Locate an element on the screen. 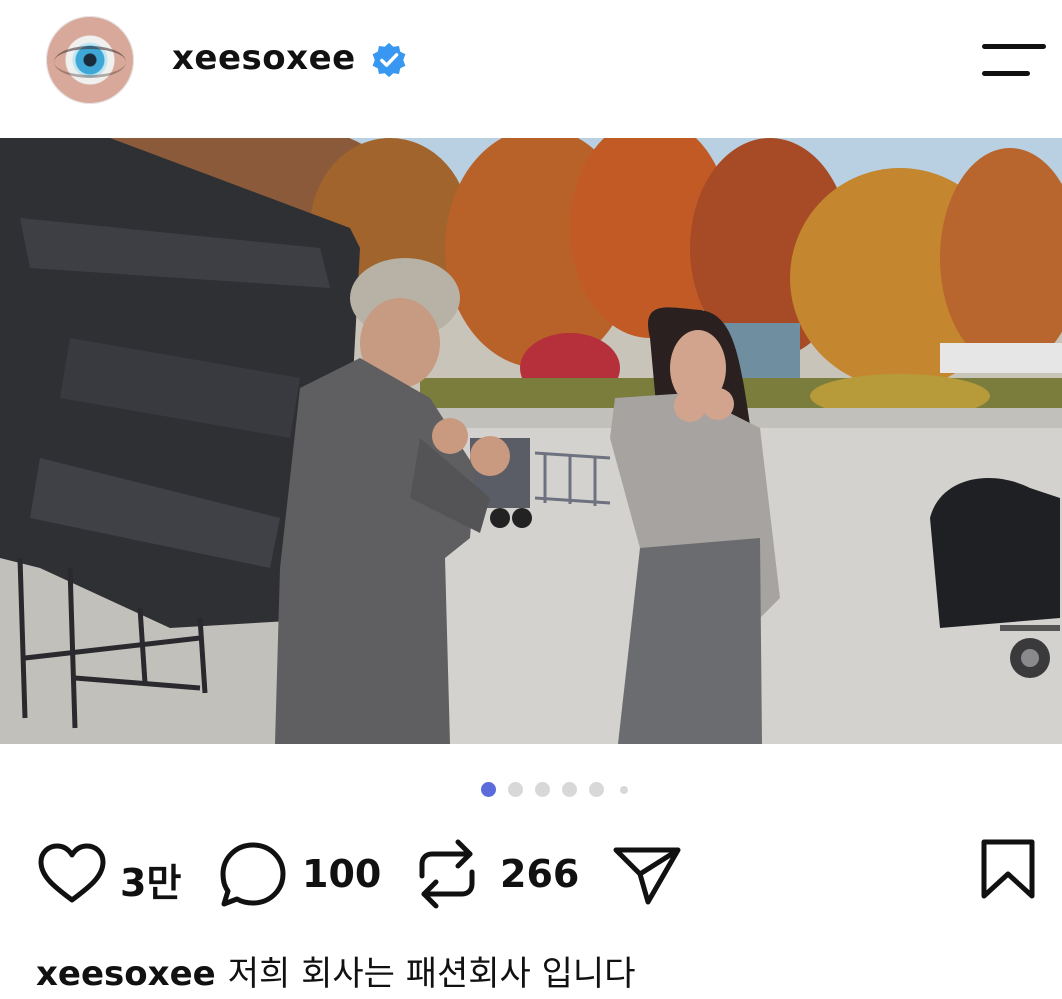  carousel-dot-active is located at coordinates (488, 789).